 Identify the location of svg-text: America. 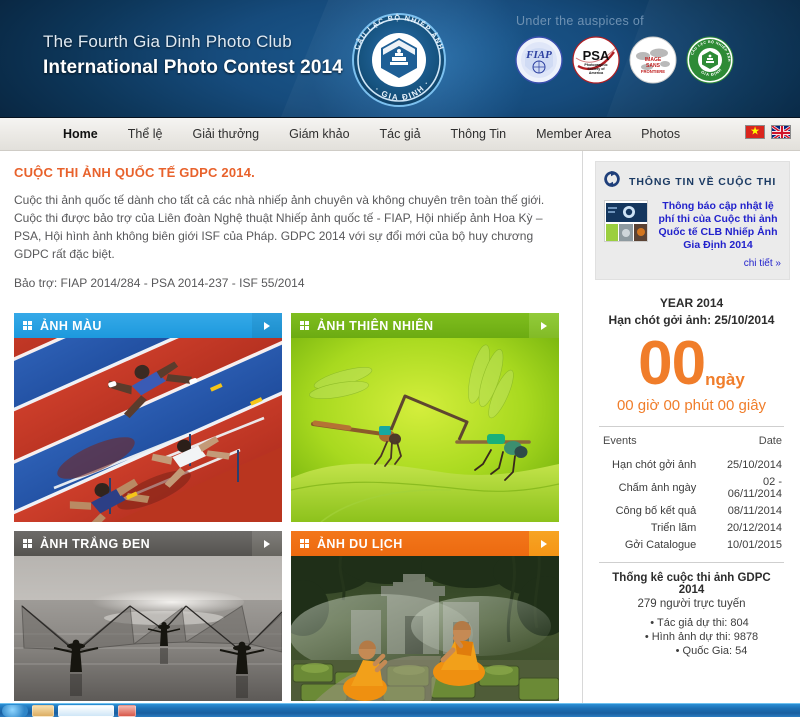
(596, 73).